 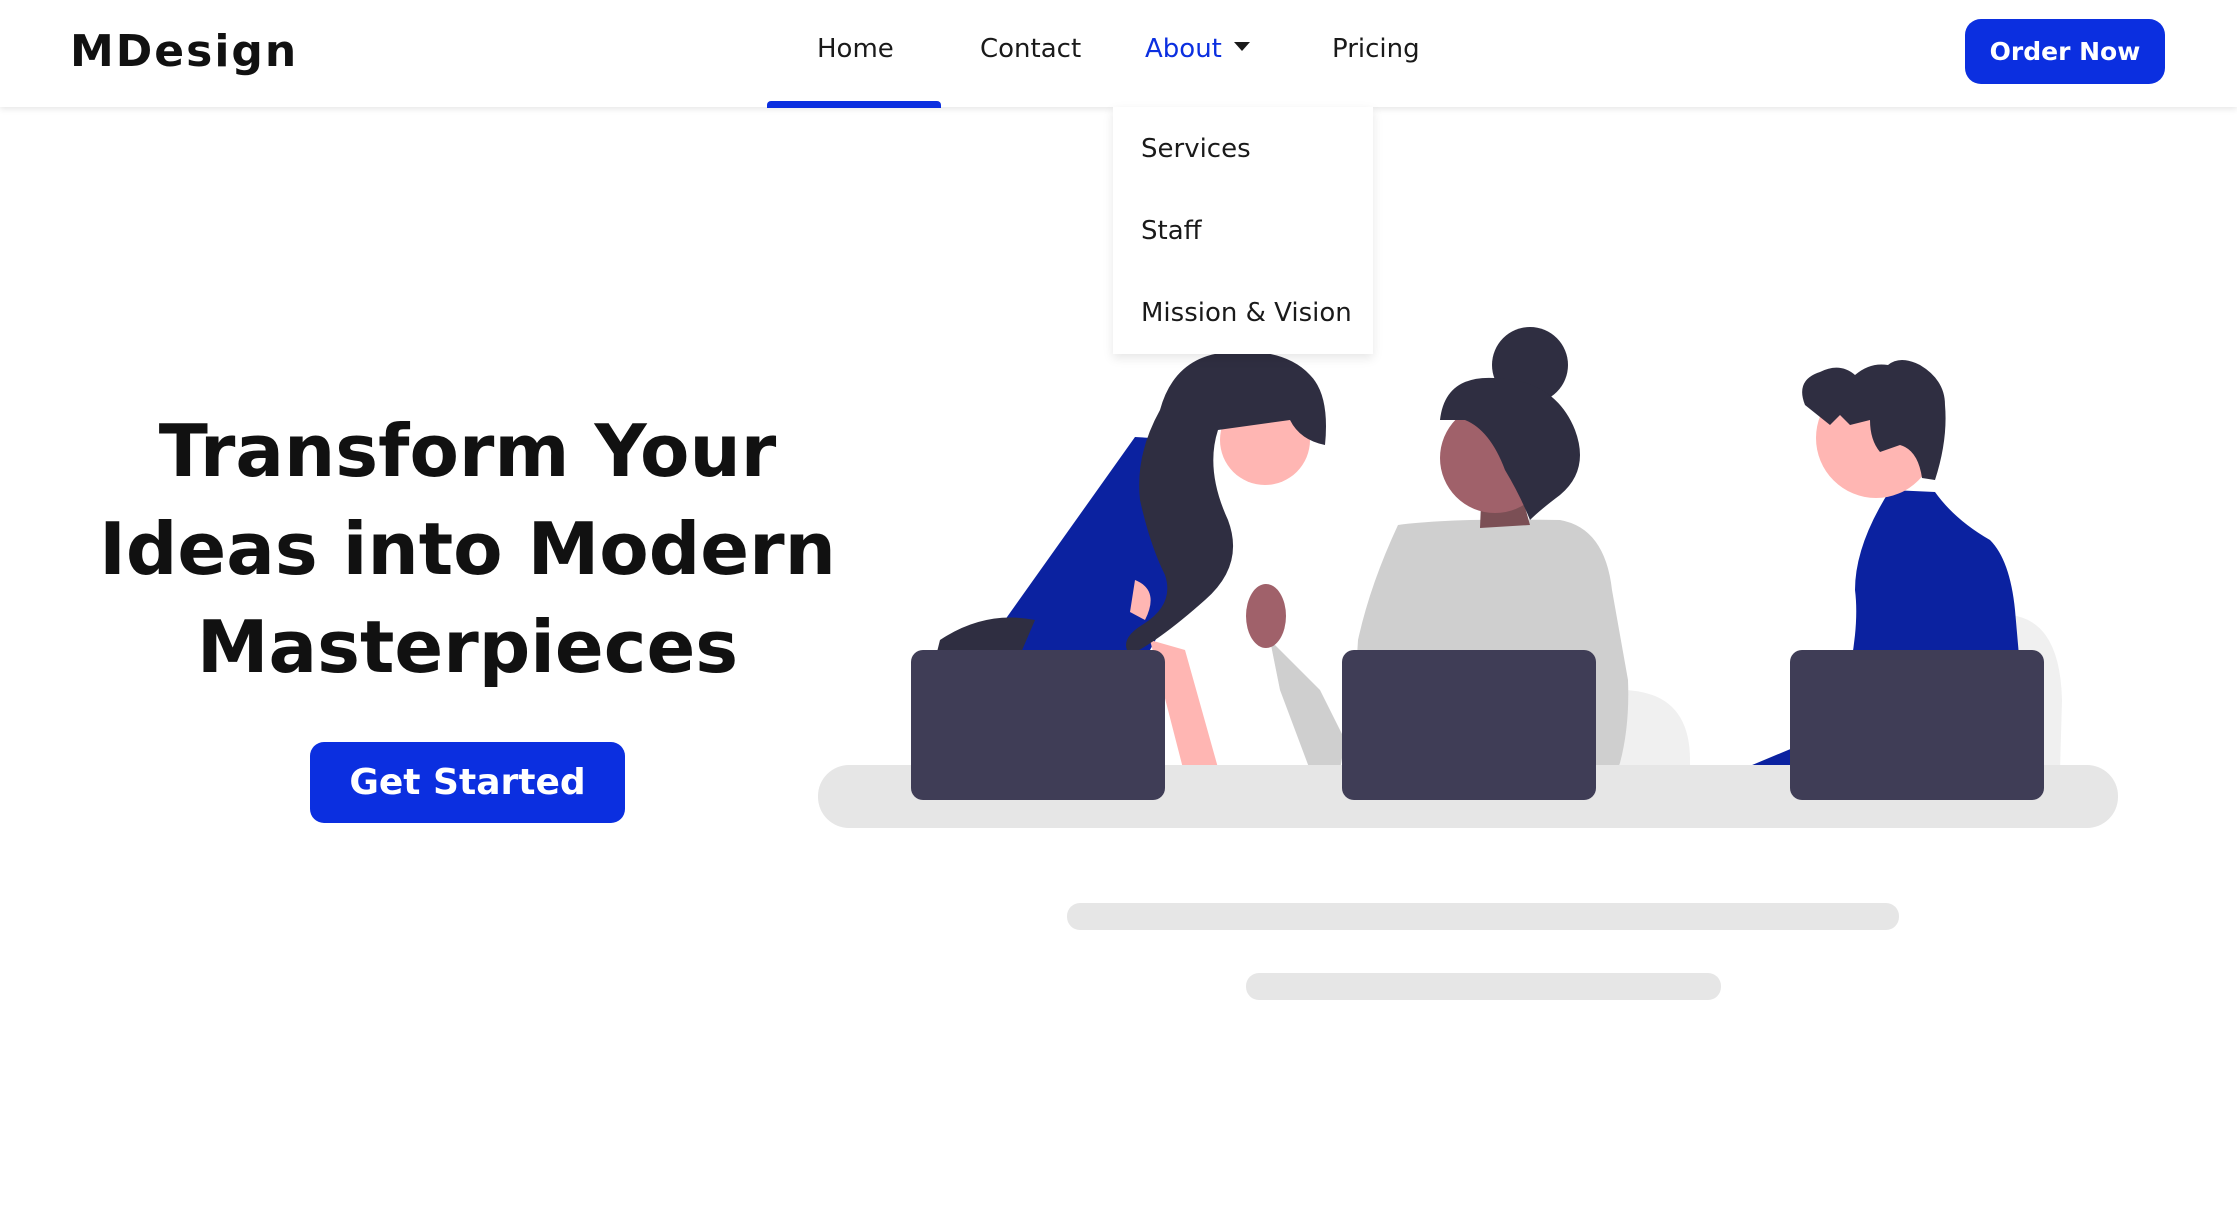 What do you see at coordinates (1171, 231) in the screenshot?
I see `dropdown-item-staff: Staff` at bounding box center [1171, 231].